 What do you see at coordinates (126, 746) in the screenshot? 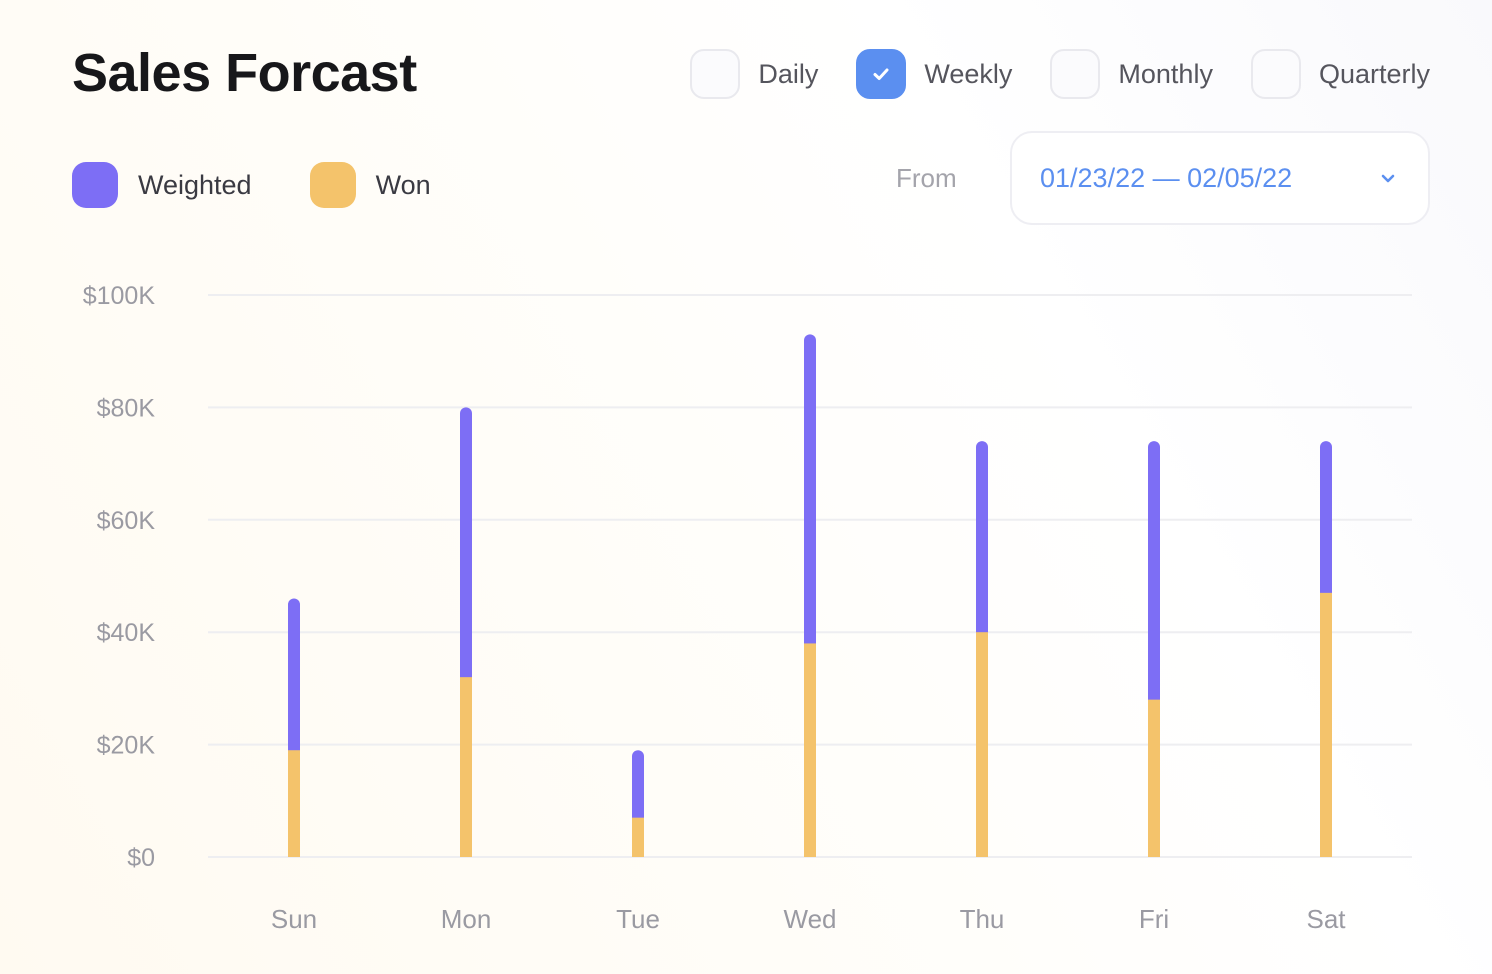
I see `y-tick-label: $20K` at bounding box center [126, 746].